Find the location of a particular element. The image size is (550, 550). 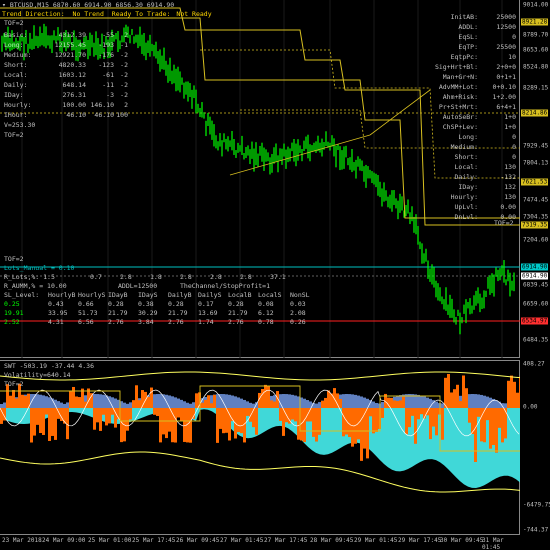

indicator-axis: 408.27 0.00 -6479.75 -744.37 is located at coordinates (535, 447).